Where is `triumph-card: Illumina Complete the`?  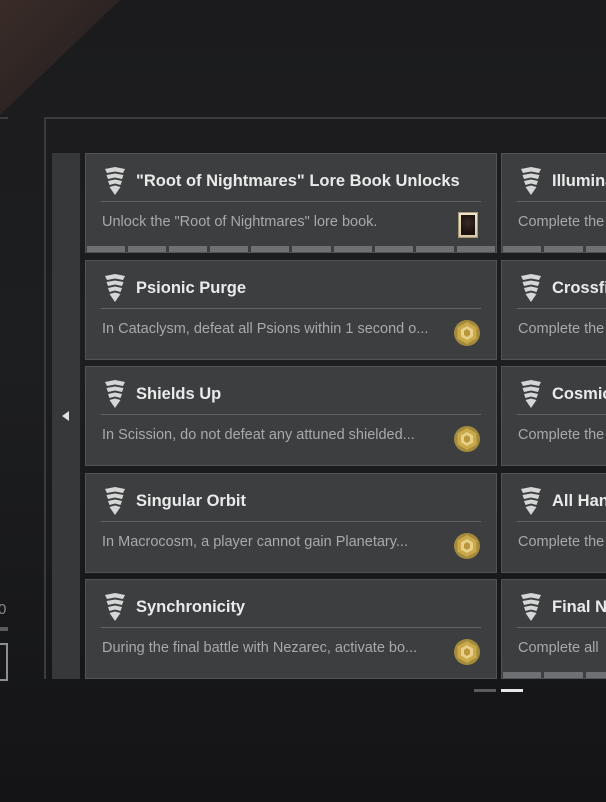 triumph-card: Illumina Complete the is located at coordinates (553, 203).